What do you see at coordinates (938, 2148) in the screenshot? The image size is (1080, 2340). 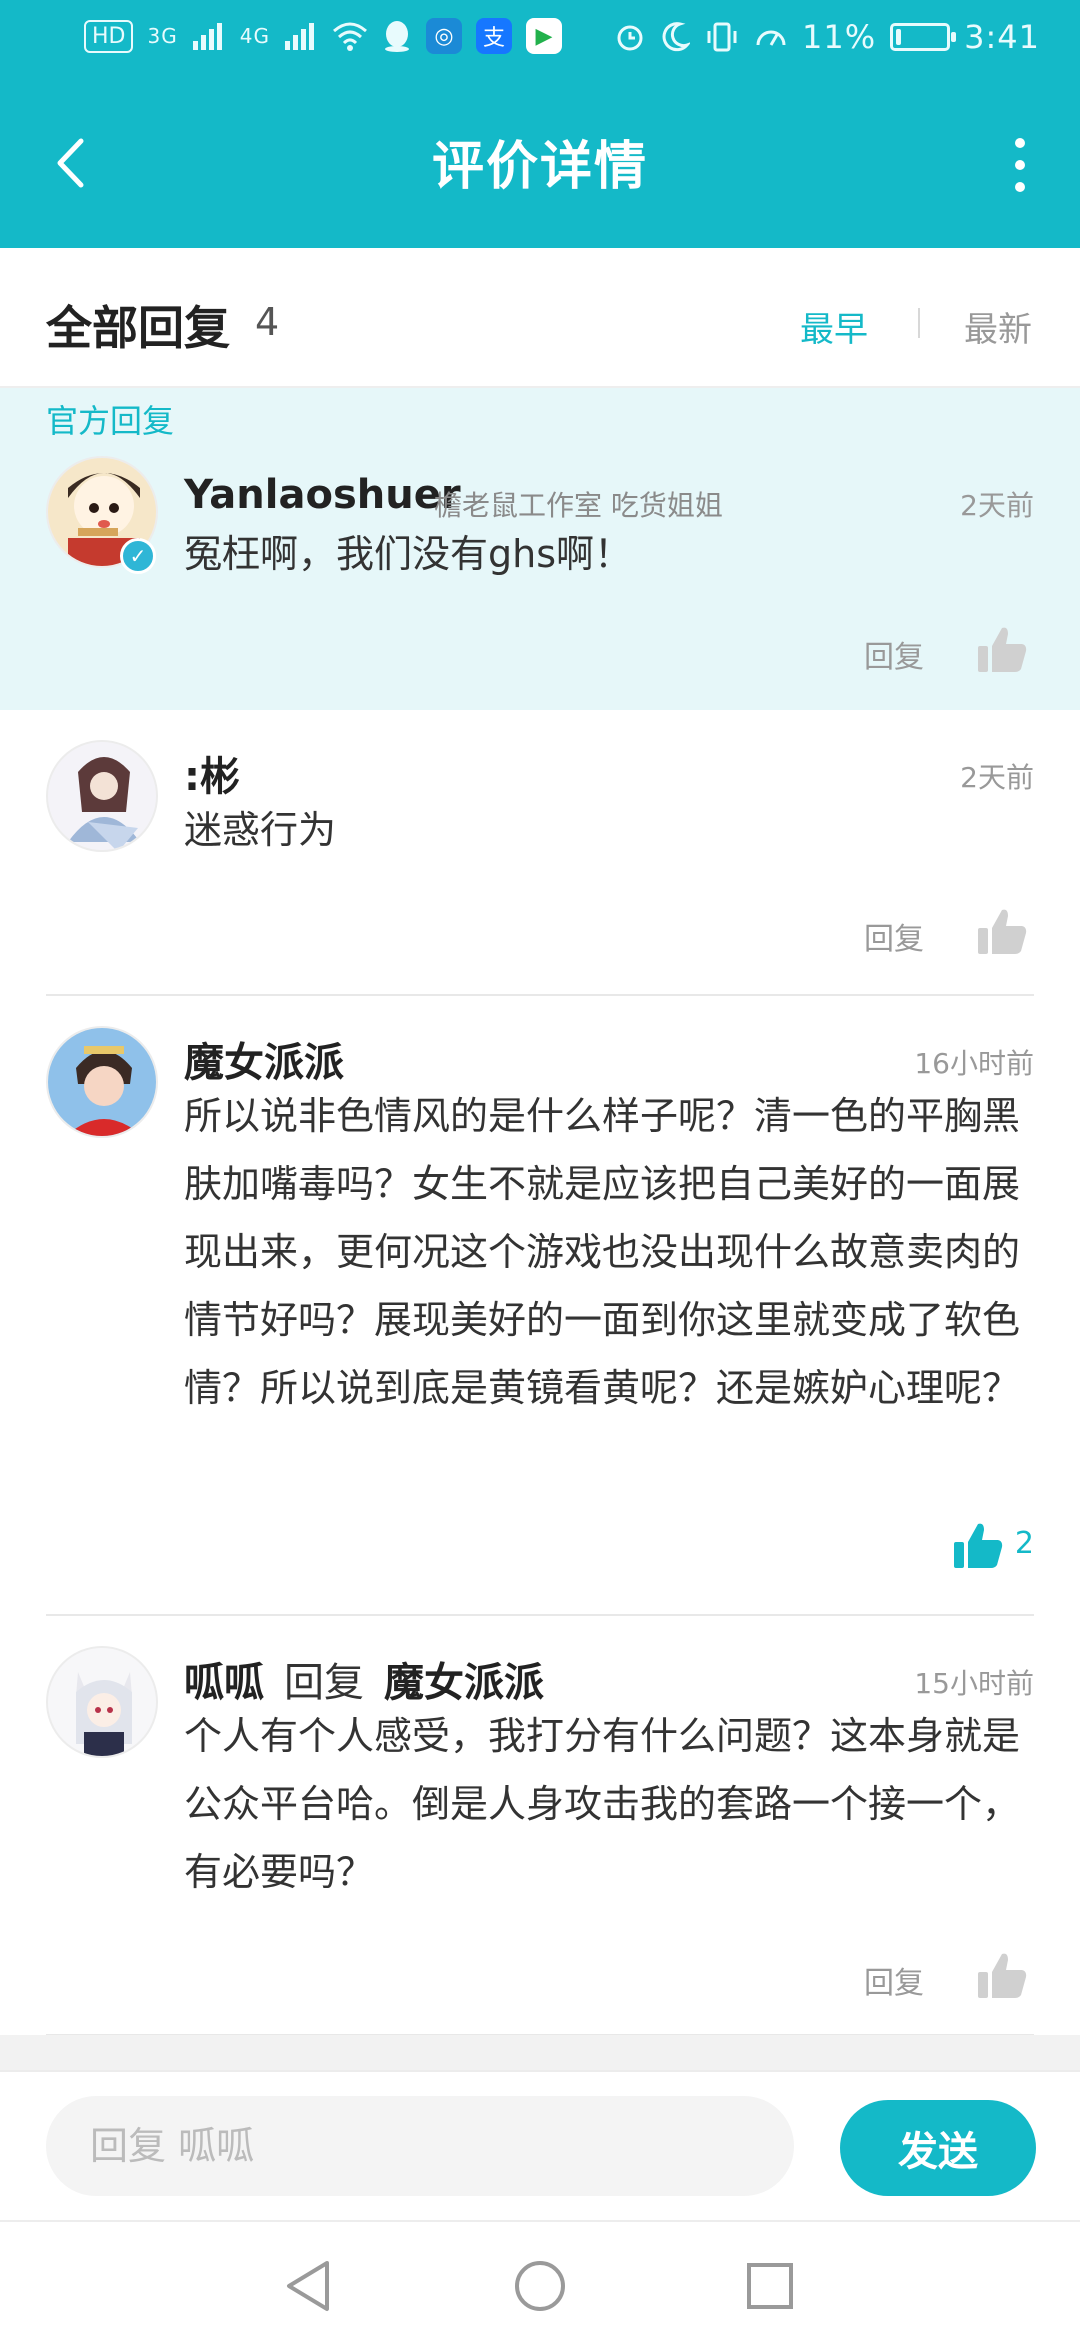 I see `send-button: 发送` at bounding box center [938, 2148].